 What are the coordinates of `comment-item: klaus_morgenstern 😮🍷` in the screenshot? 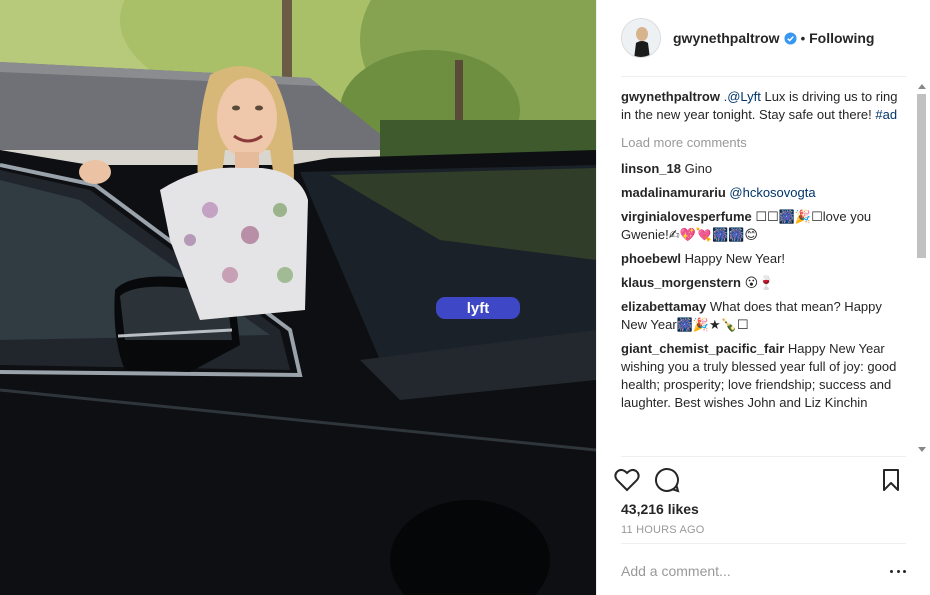 It's located at (762, 283).